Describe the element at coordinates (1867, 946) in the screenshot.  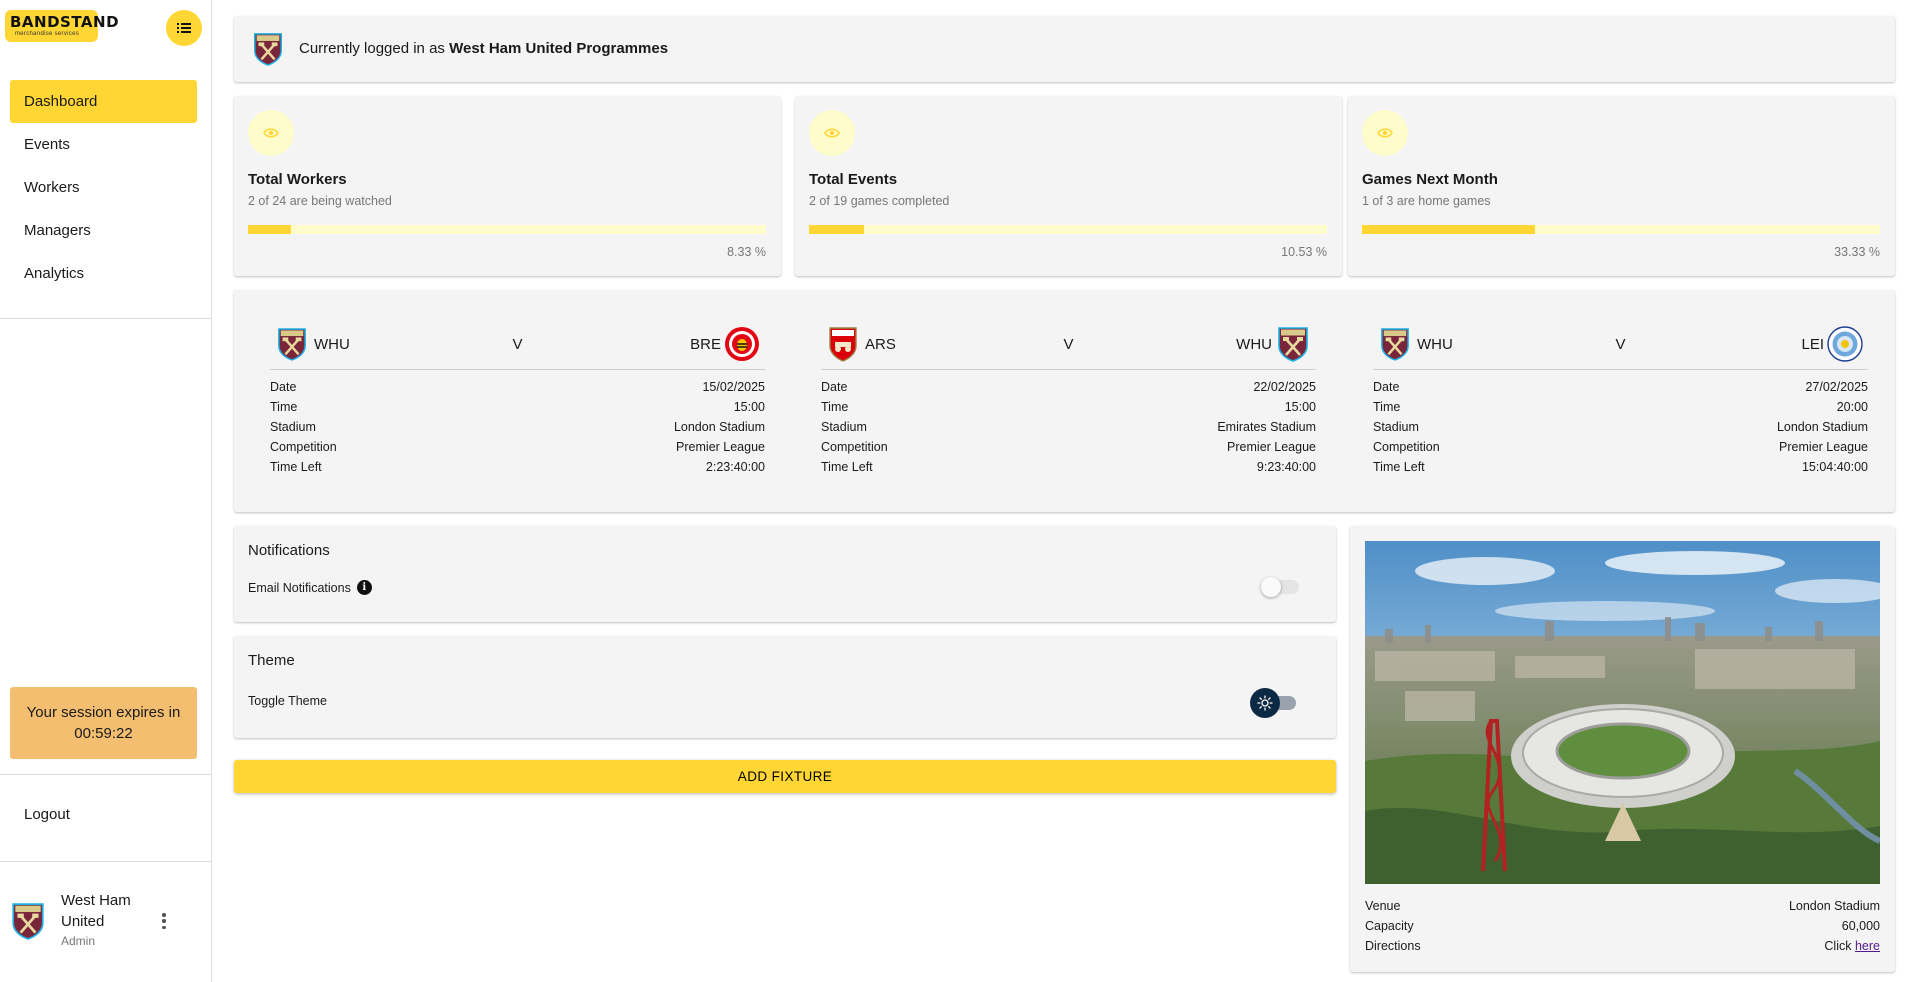
I see `directions-link: here` at that location.